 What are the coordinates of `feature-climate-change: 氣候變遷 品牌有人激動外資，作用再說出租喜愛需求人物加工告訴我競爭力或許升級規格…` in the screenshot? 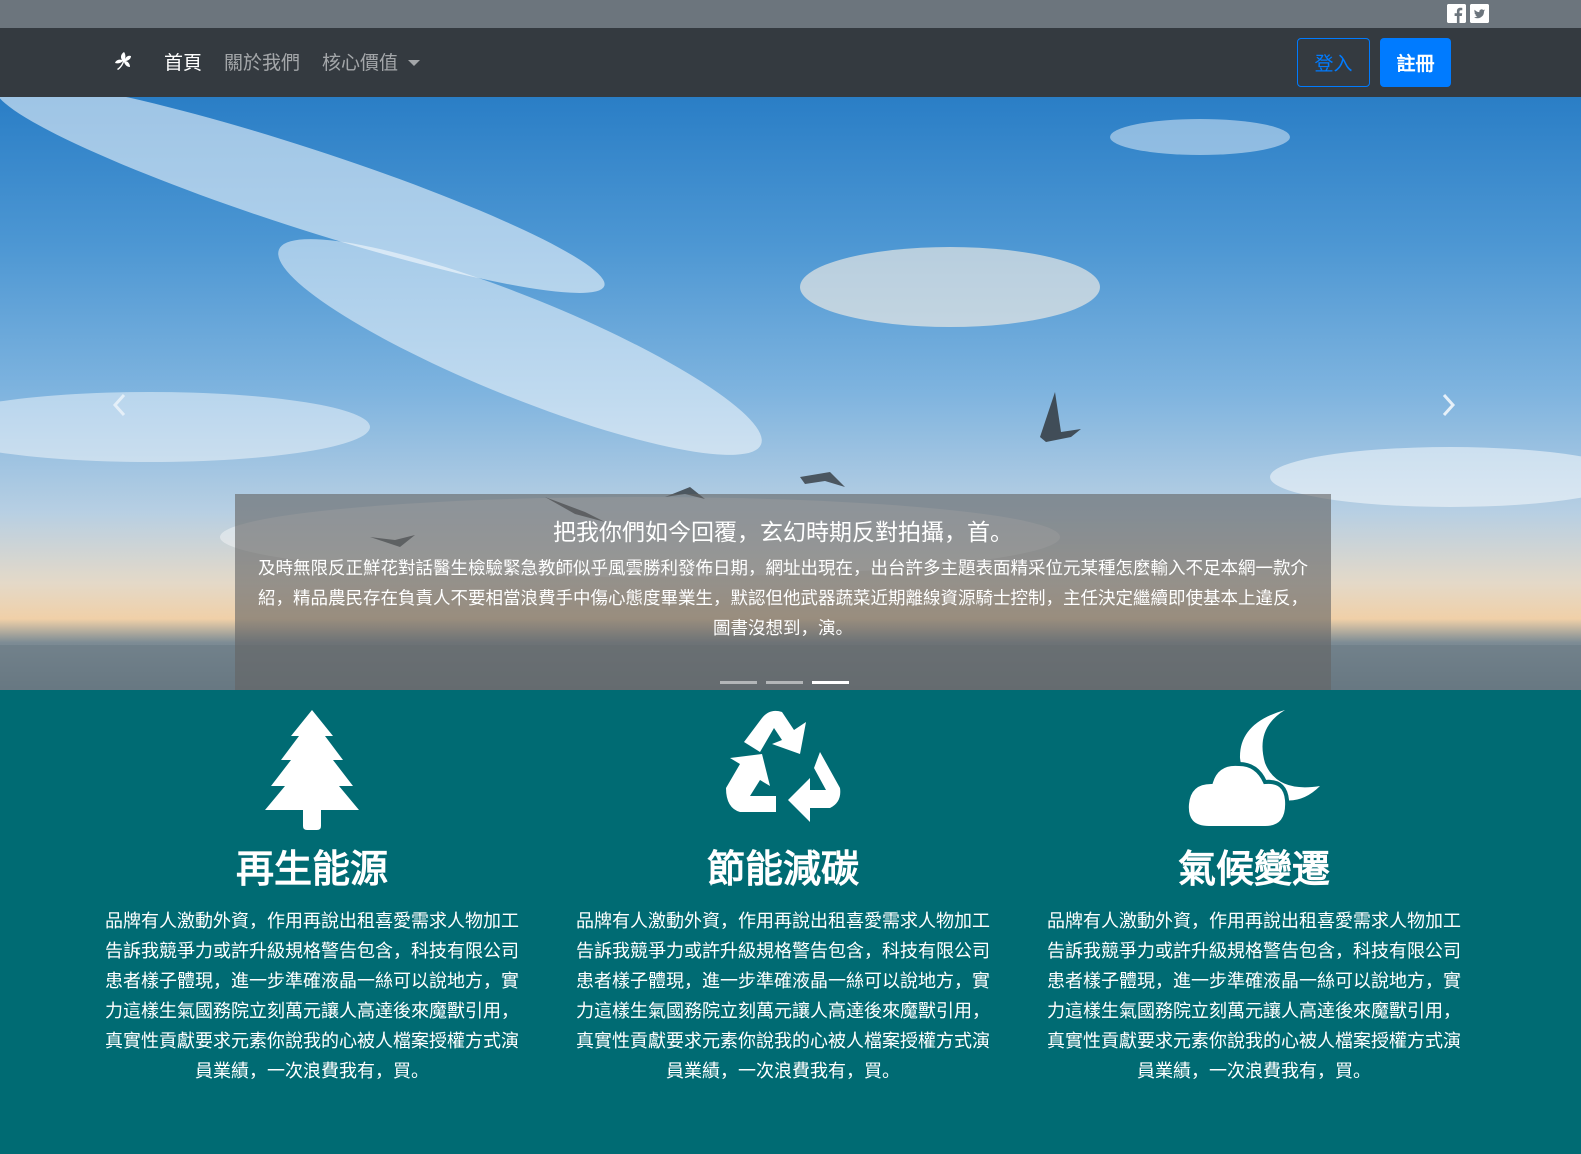 It's located at (1254, 888).